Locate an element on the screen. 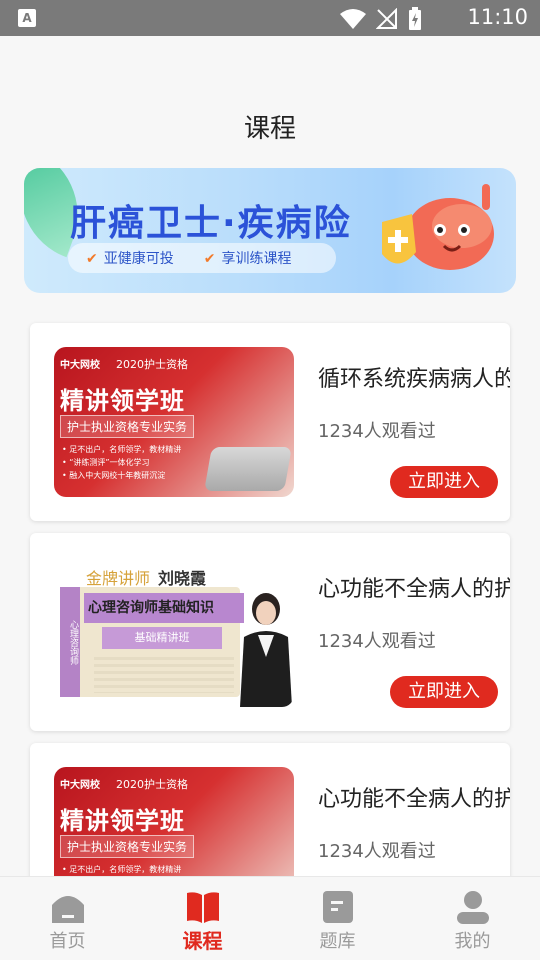  tab-label: 题库 is located at coordinates (337, 941).